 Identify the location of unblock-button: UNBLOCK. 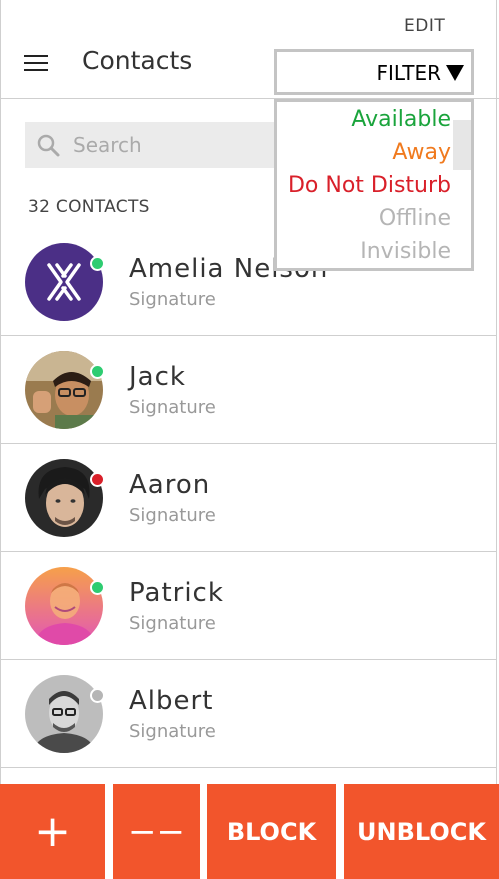
(421, 831).